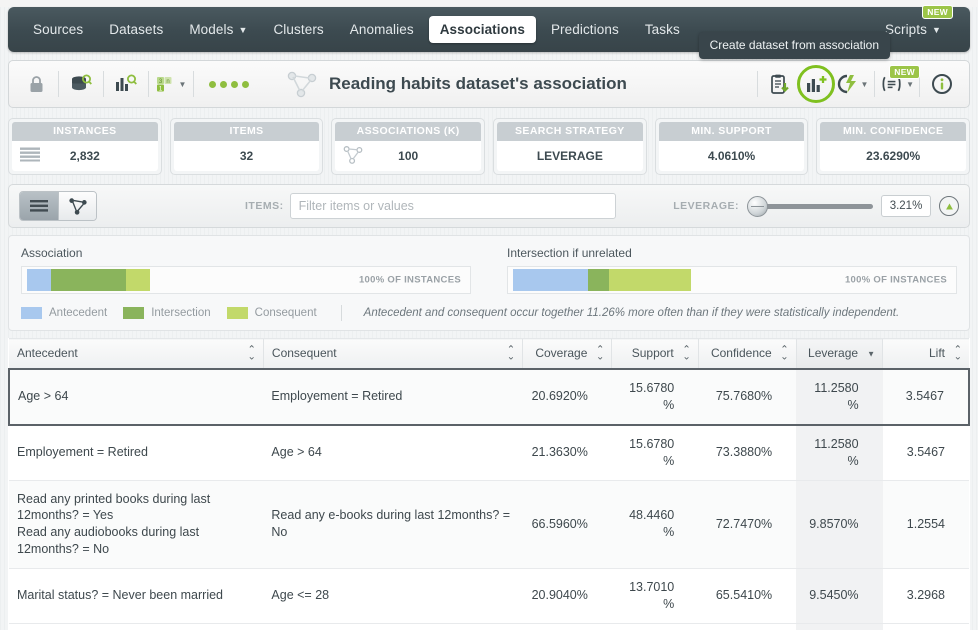 The width and height of the screenshot is (978, 630). I want to click on cell-text: 11.2580%, so click(836, 396).